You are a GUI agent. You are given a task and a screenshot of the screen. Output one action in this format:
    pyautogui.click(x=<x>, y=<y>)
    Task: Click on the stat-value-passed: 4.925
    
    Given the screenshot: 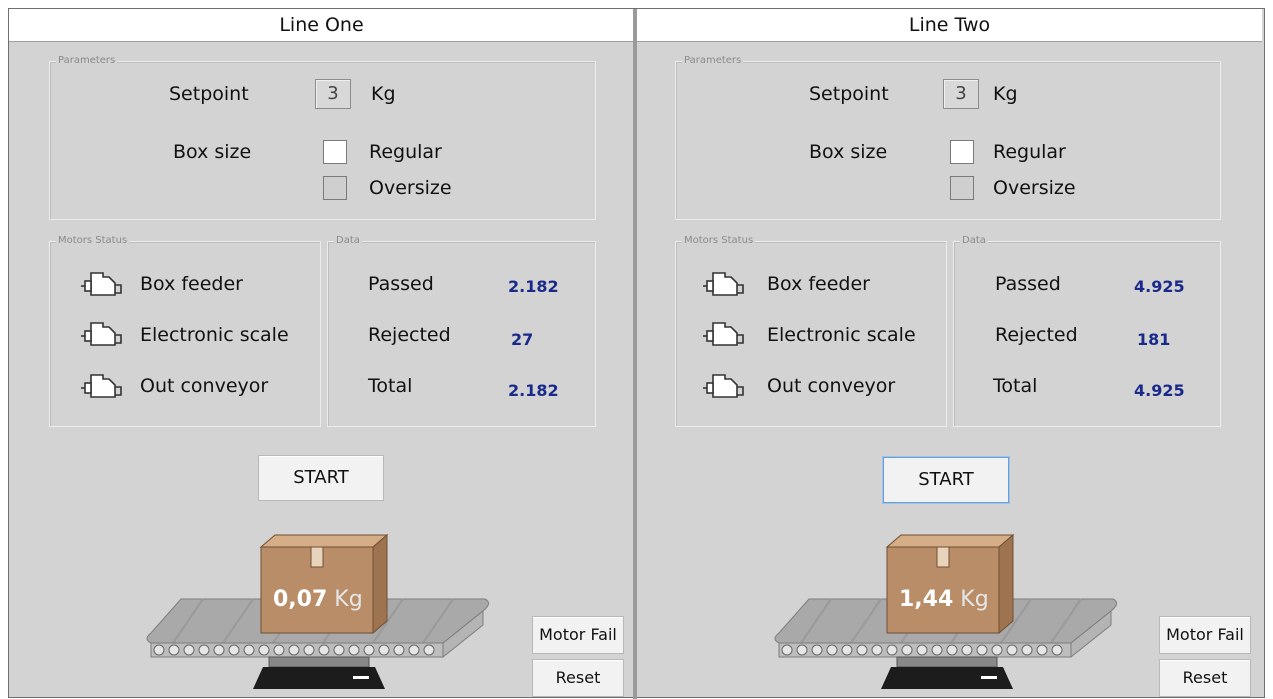 What is the action you would take?
    pyautogui.click(x=1159, y=286)
    